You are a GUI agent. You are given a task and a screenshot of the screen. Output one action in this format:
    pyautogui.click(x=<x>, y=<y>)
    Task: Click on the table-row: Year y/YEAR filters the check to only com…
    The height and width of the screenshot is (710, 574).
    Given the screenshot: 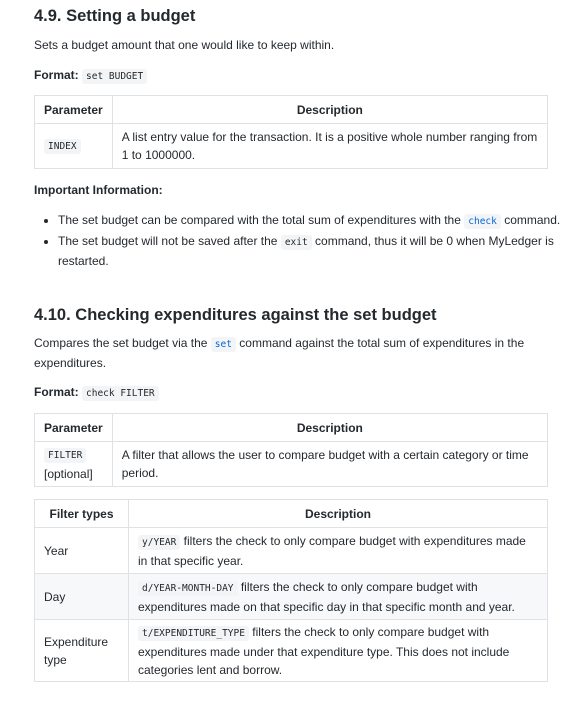 What is the action you would take?
    pyautogui.click(x=291, y=550)
    